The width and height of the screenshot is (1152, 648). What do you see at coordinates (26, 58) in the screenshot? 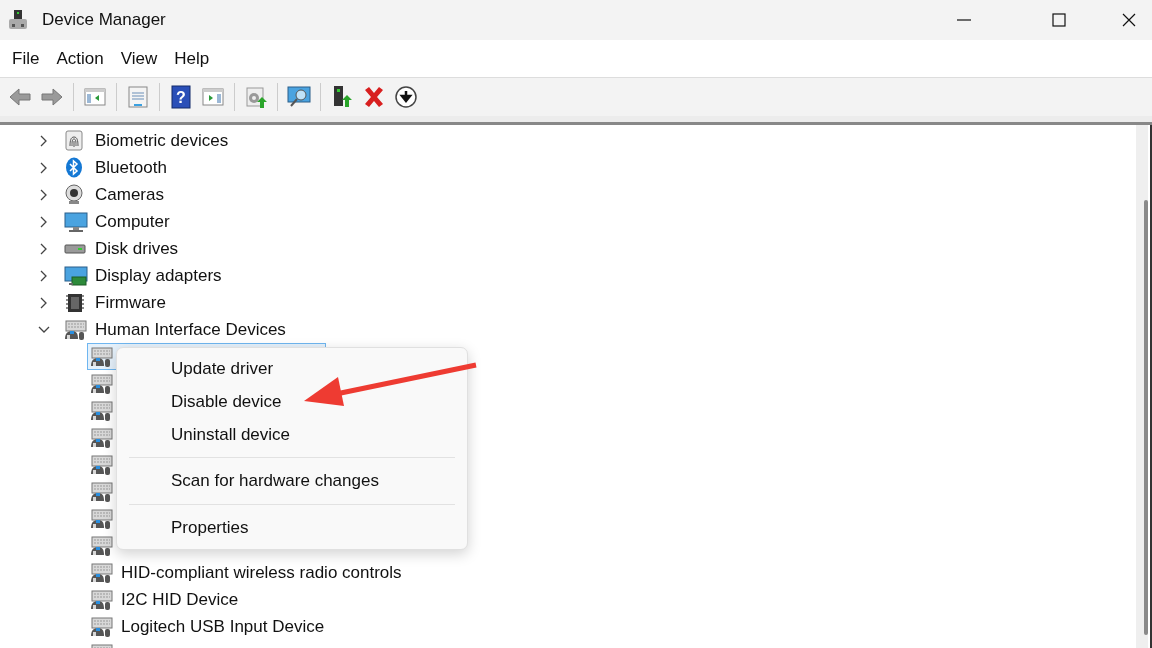
I see `menu-item: File` at bounding box center [26, 58].